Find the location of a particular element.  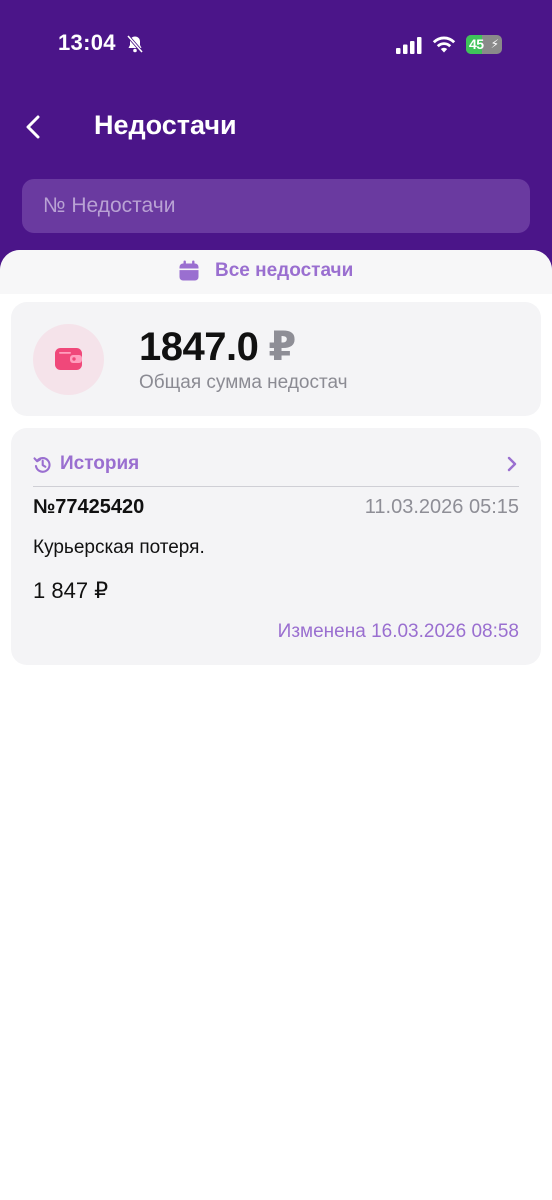

history-icon is located at coordinates (42, 464).